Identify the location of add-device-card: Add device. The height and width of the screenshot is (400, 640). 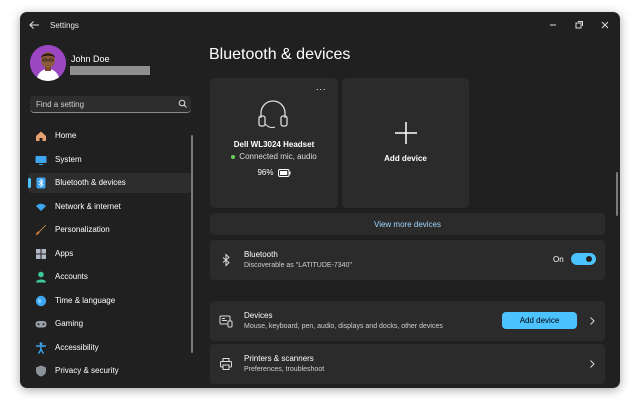
(405, 143).